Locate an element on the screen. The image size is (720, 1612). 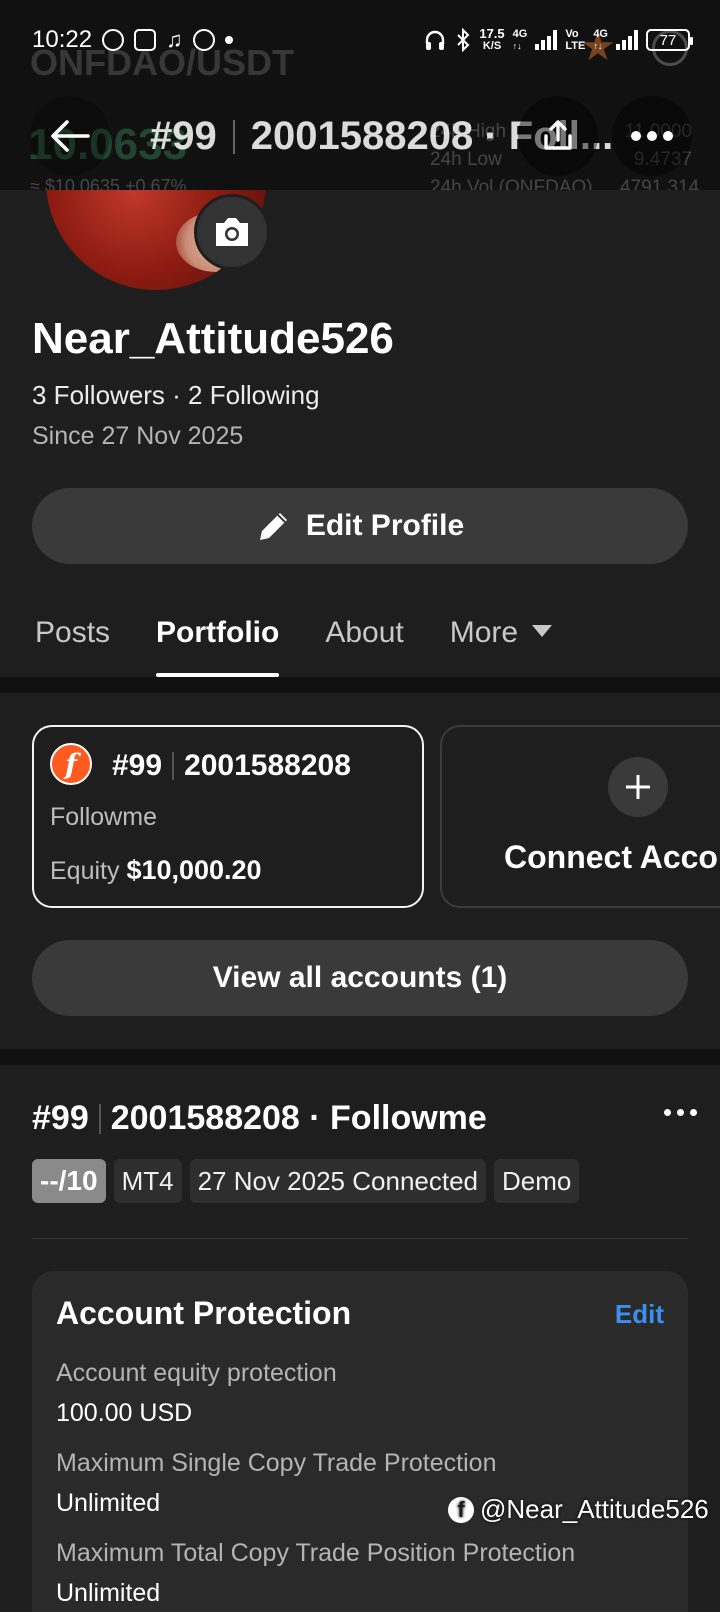
camera-icon is located at coordinates (232, 232).